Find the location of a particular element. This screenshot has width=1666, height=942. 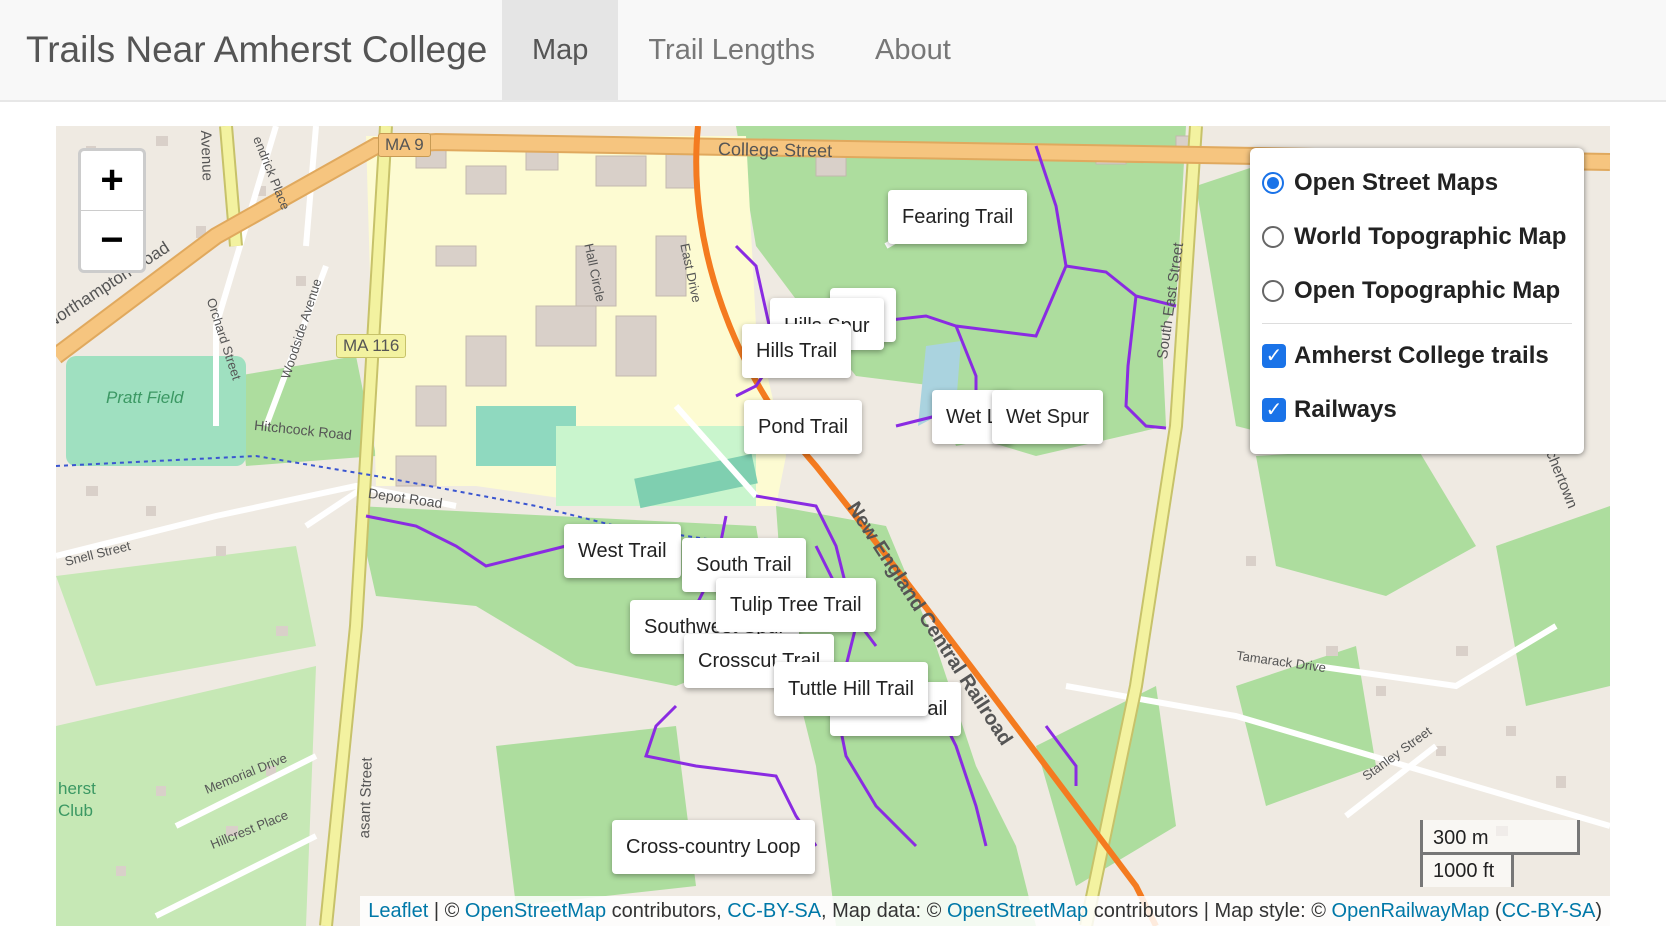

attribution-text: contributors, is located at coordinates (667, 911).